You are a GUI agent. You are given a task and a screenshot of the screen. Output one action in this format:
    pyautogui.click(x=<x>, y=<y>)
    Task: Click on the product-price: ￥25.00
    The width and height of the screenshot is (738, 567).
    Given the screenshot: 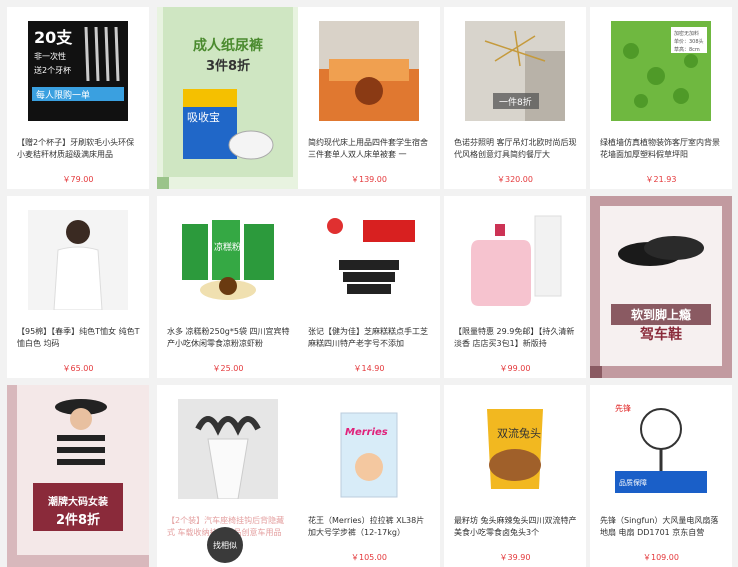 What is the action you would take?
    pyautogui.click(x=228, y=368)
    